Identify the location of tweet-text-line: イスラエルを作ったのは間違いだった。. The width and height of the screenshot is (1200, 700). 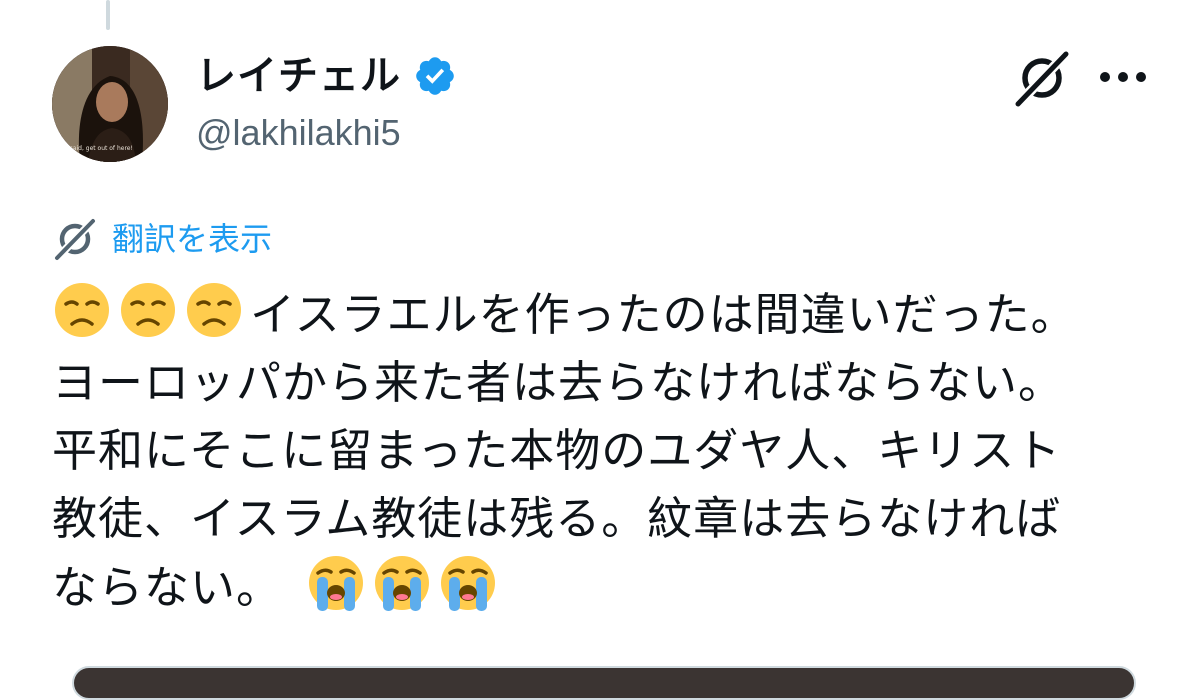
(663, 314).